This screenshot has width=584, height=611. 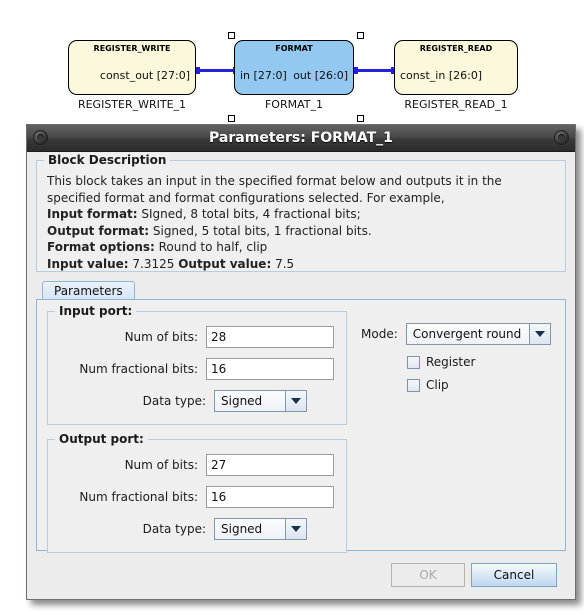 I want to click on register-checkbox, so click(x=413, y=362).